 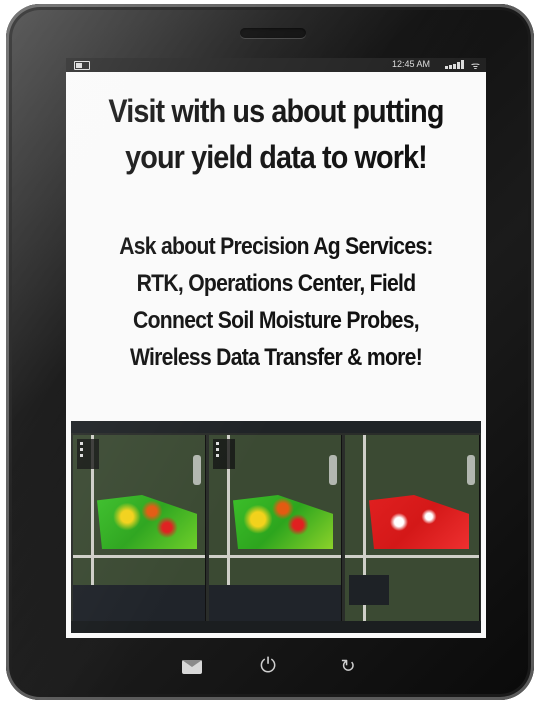 What do you see at coordinates (454, 64) in the screenshot?
I see `signal-bars-icon` at bounding box center [454, 64].